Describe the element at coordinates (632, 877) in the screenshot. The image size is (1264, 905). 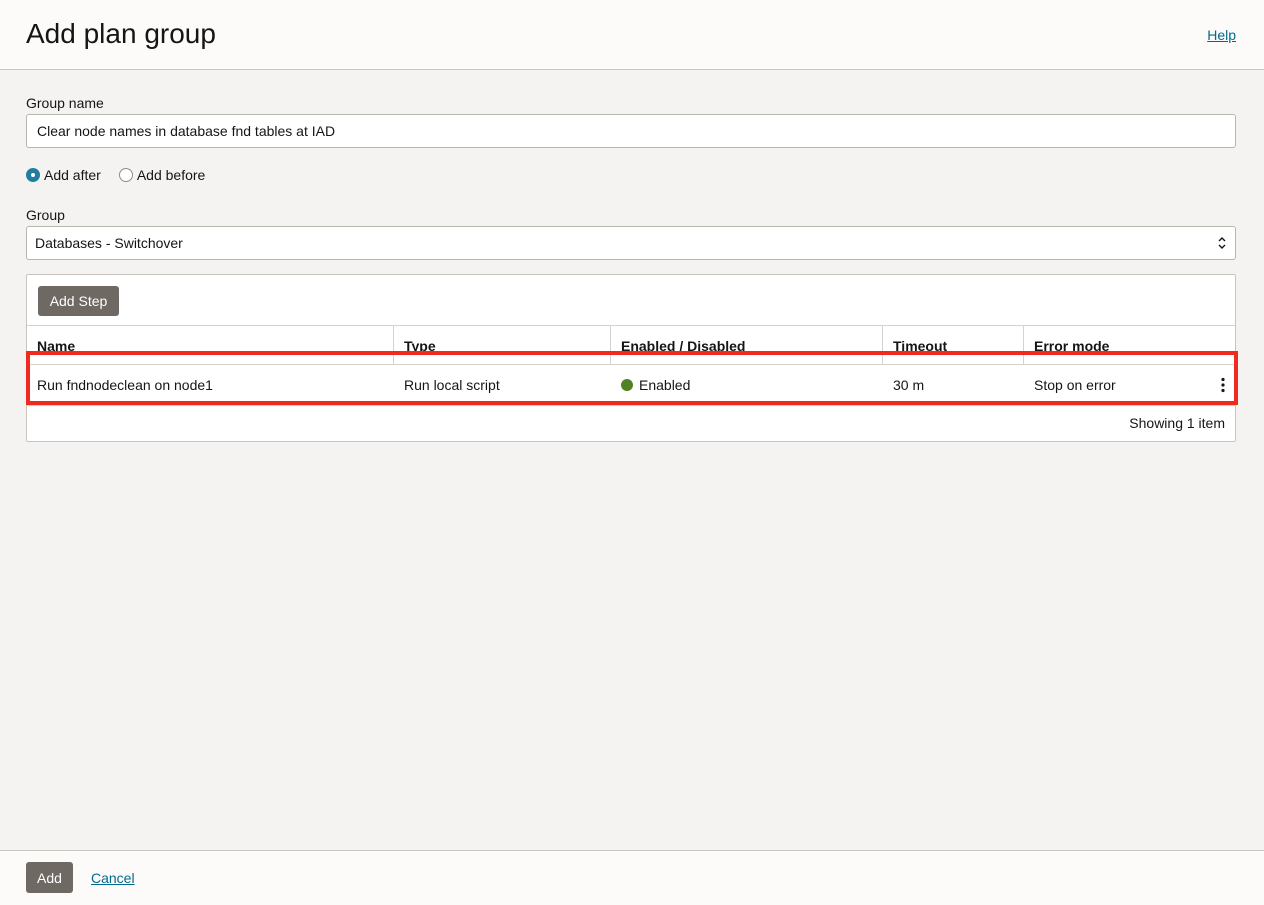
I see `page-footer: Add Cancel` at that location.